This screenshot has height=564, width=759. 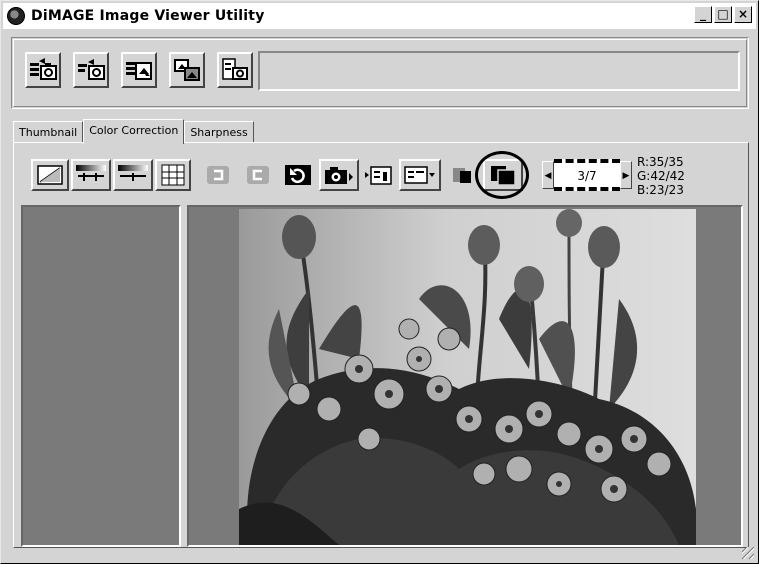 What do you see at coordinates (148, 16) in the screenshot?
I see `window-title: DiMAGE Image Viewer Utility` at bounding box center [148, 16].